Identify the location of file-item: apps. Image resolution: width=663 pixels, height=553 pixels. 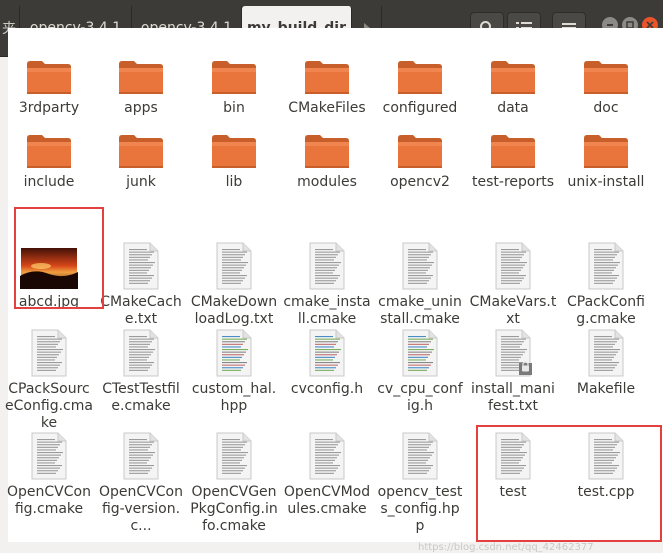
(141, 81).